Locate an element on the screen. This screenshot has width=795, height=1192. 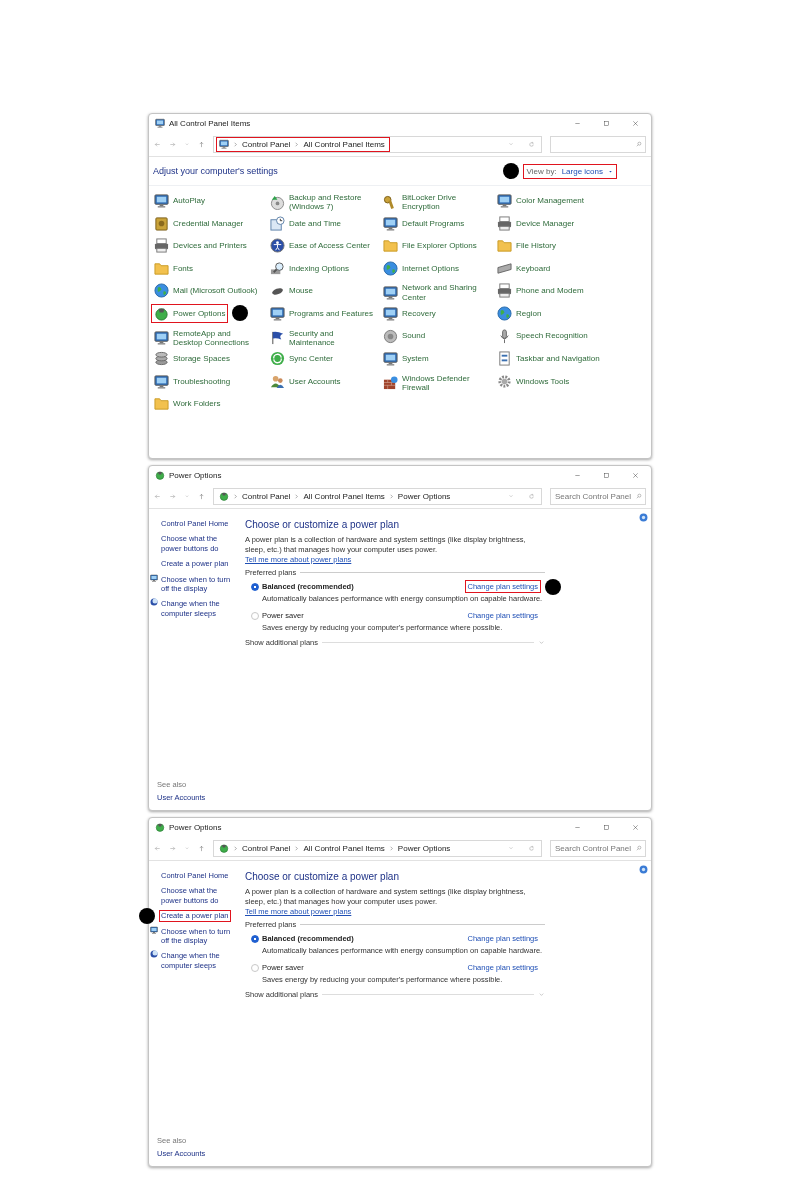
keyboard-icon is located at coordinates (504, 268).